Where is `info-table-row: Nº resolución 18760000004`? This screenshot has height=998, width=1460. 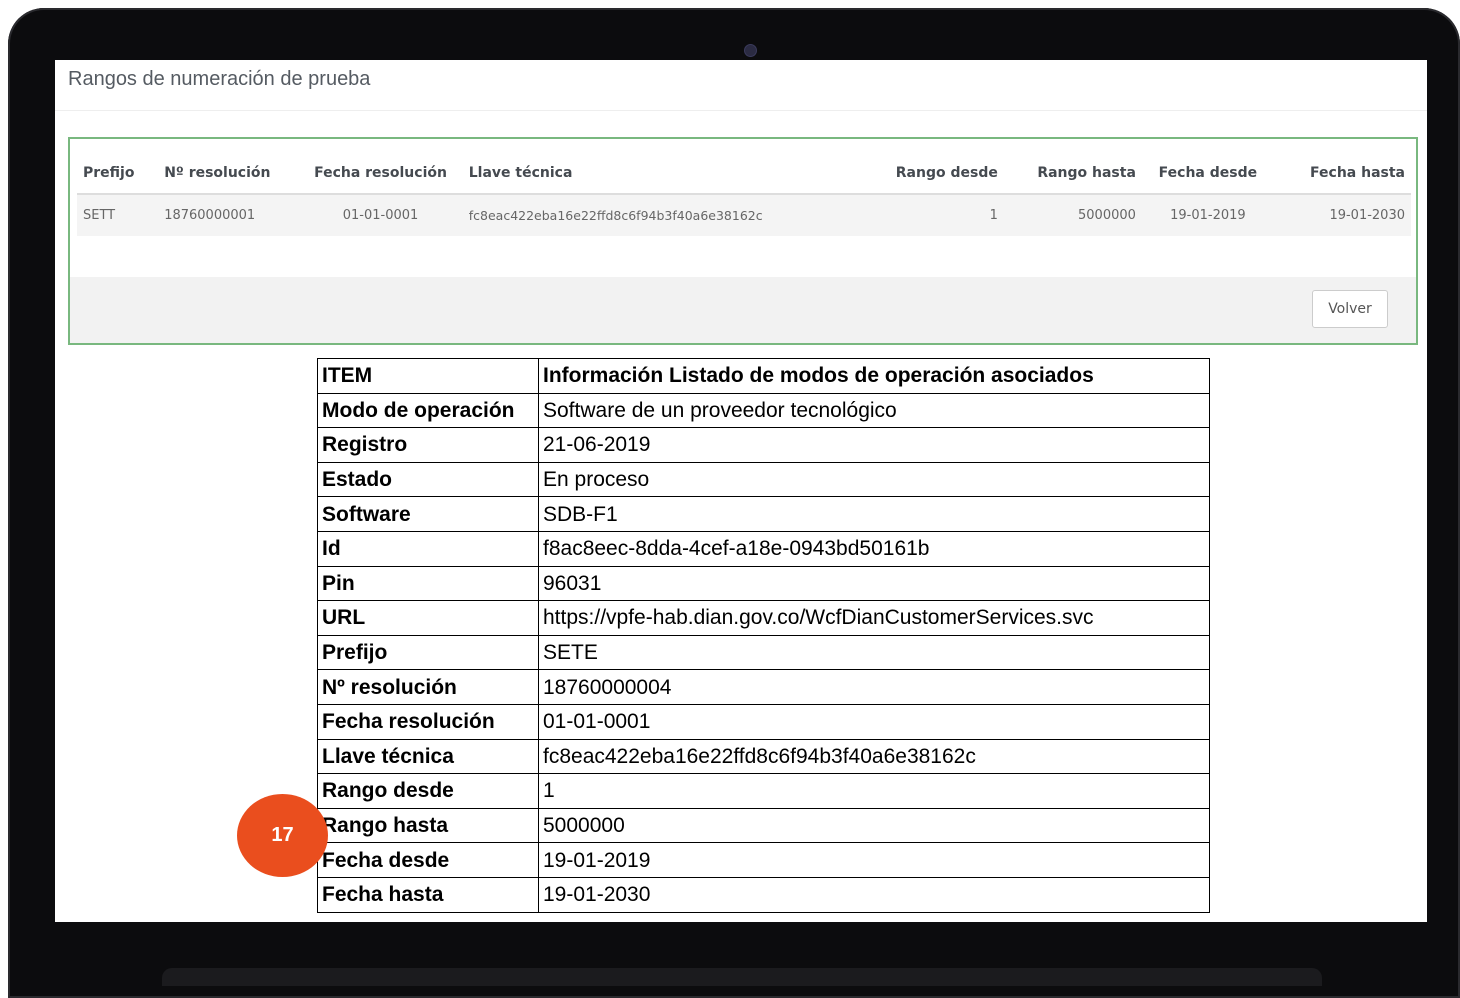 info-table-row: Nº resolución 18760000004 is located at coordinates (763, 687).